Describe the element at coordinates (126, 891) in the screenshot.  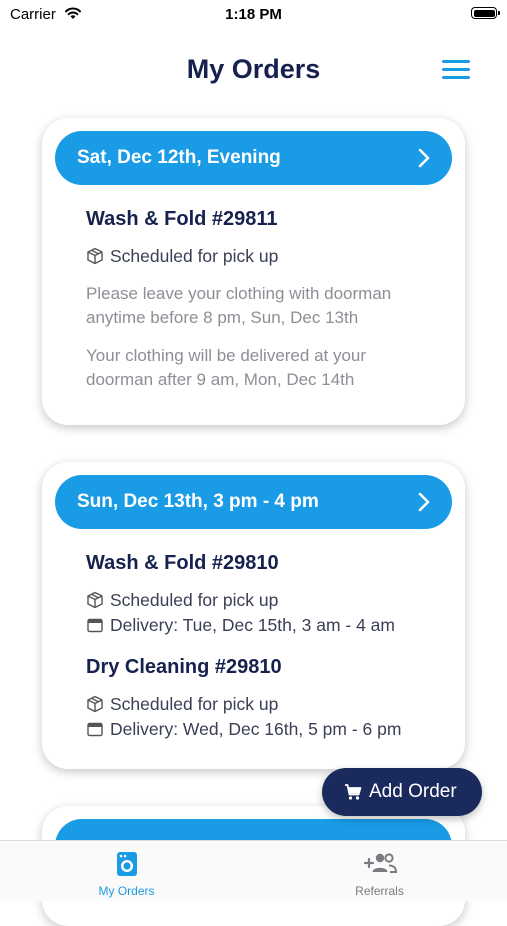
I see `tab-label: My Orders` at that location.